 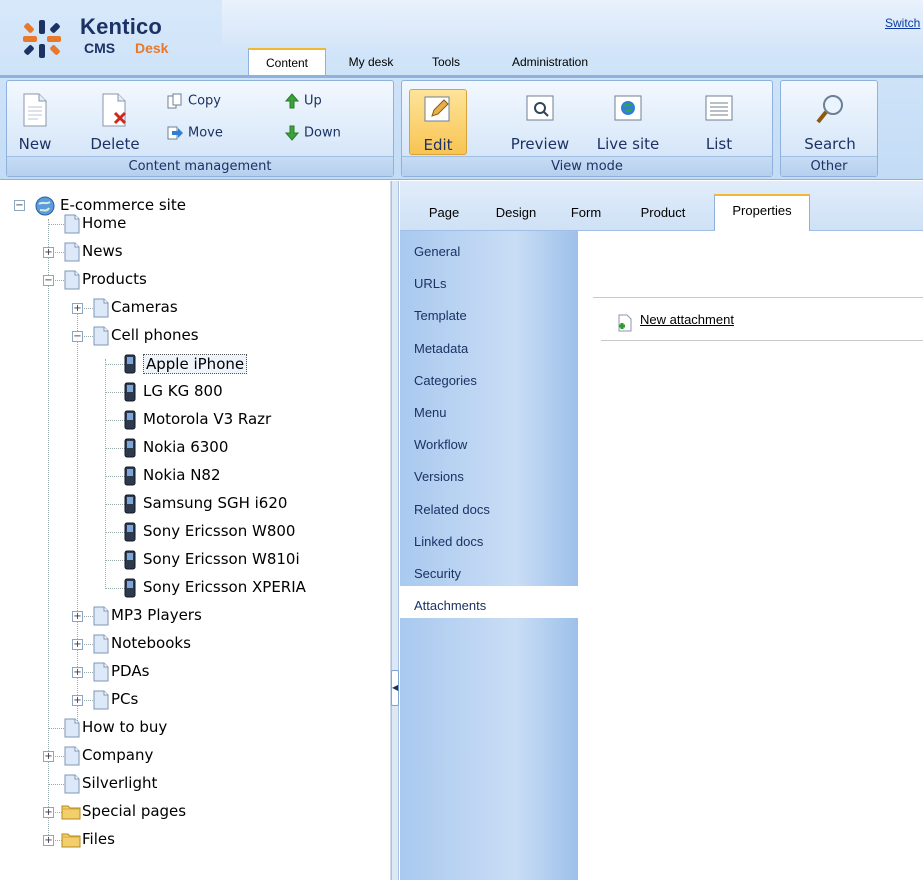 What do you see at coordinates (489, 473) in the screenshot?
I see `vtab-item: Versions` at bounding box center [489, 473].